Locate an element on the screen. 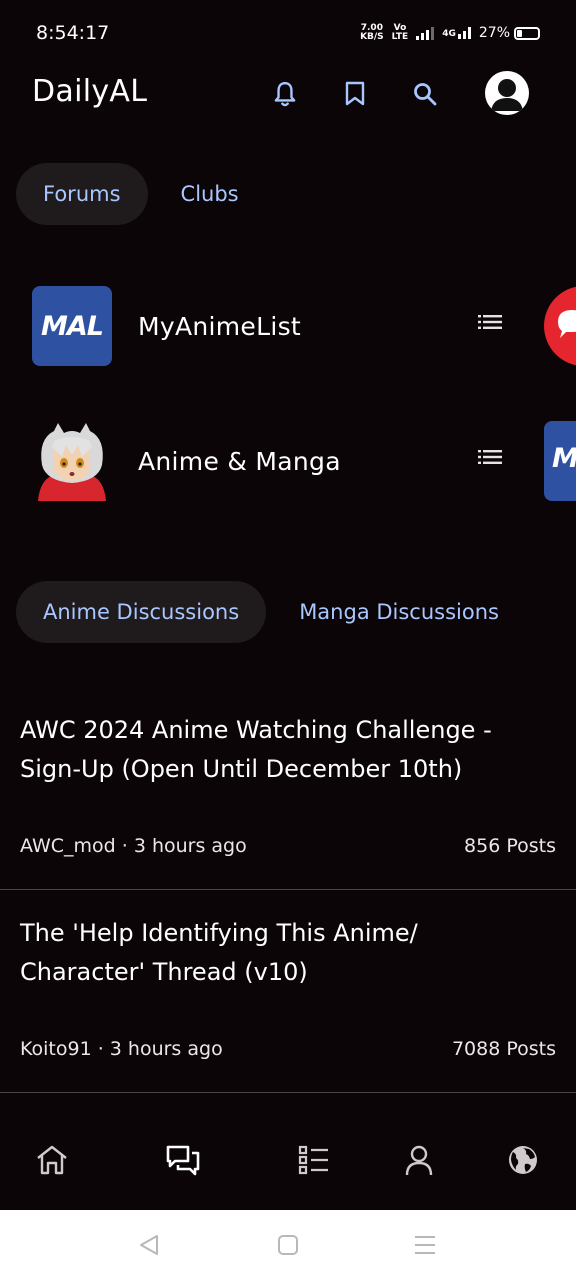 The width and height of the screenshot is (576, 1280). network-speed: 7.00 KB/S is located at coordinates (372, 33).